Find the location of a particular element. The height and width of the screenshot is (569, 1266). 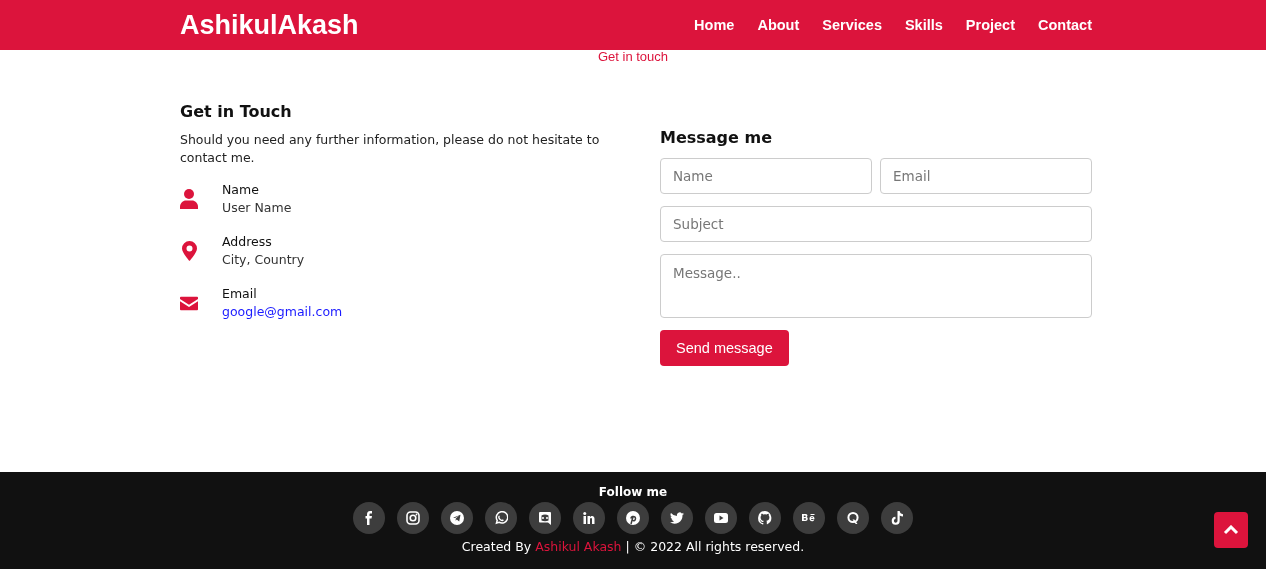

github-icon is located at coordinates (765, 518).